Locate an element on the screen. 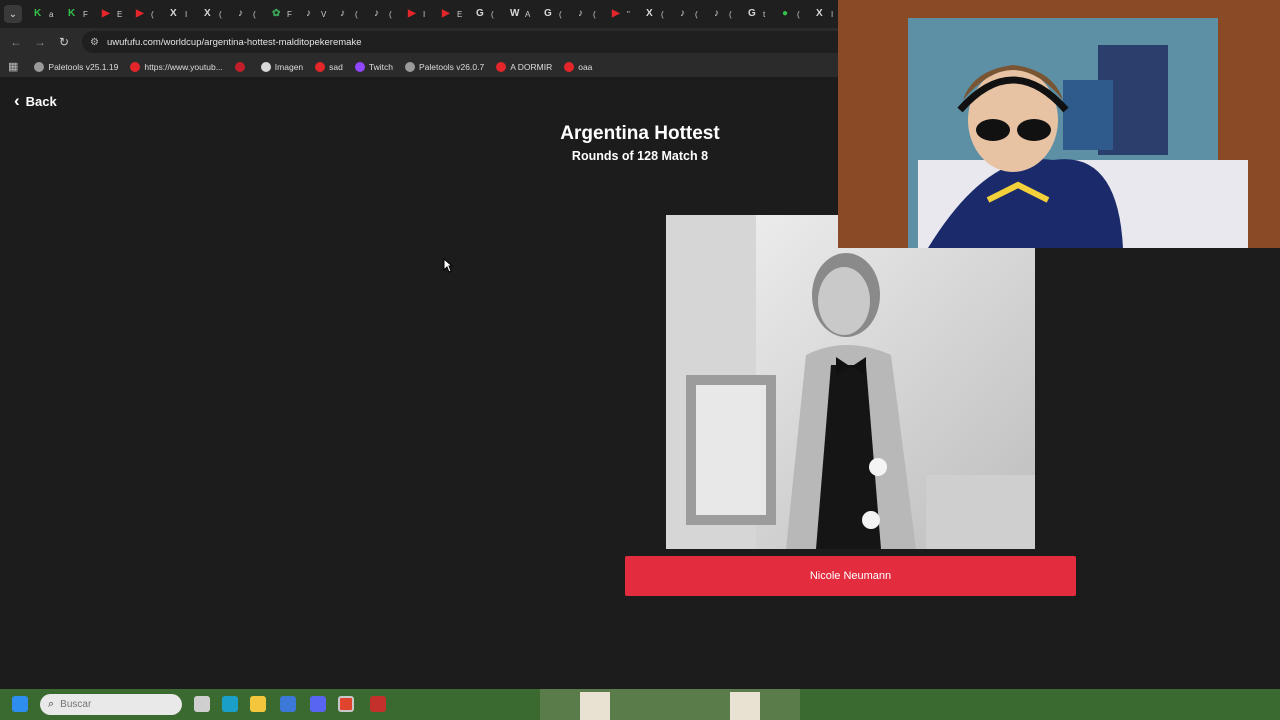  browser-tab: ●( is located at coordinates (797, 14).